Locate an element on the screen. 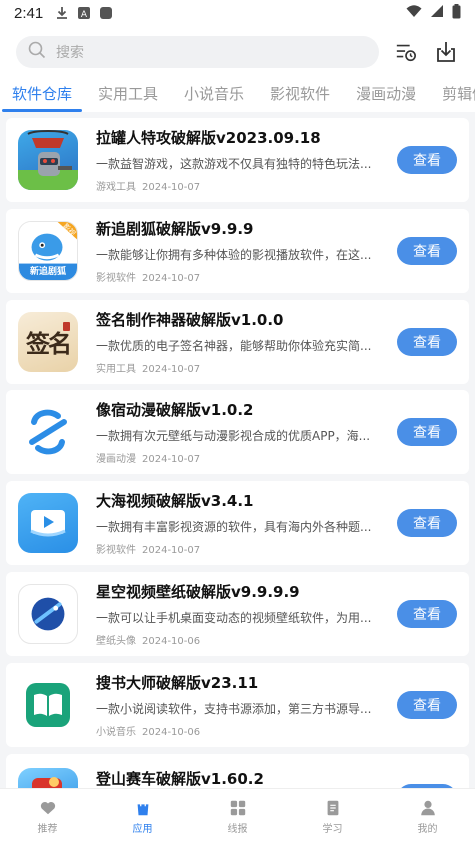 Image resolution: width=475 pixels, height=844 pixels. app-category: 壁纸头像 is located at coordinates (116, 641).